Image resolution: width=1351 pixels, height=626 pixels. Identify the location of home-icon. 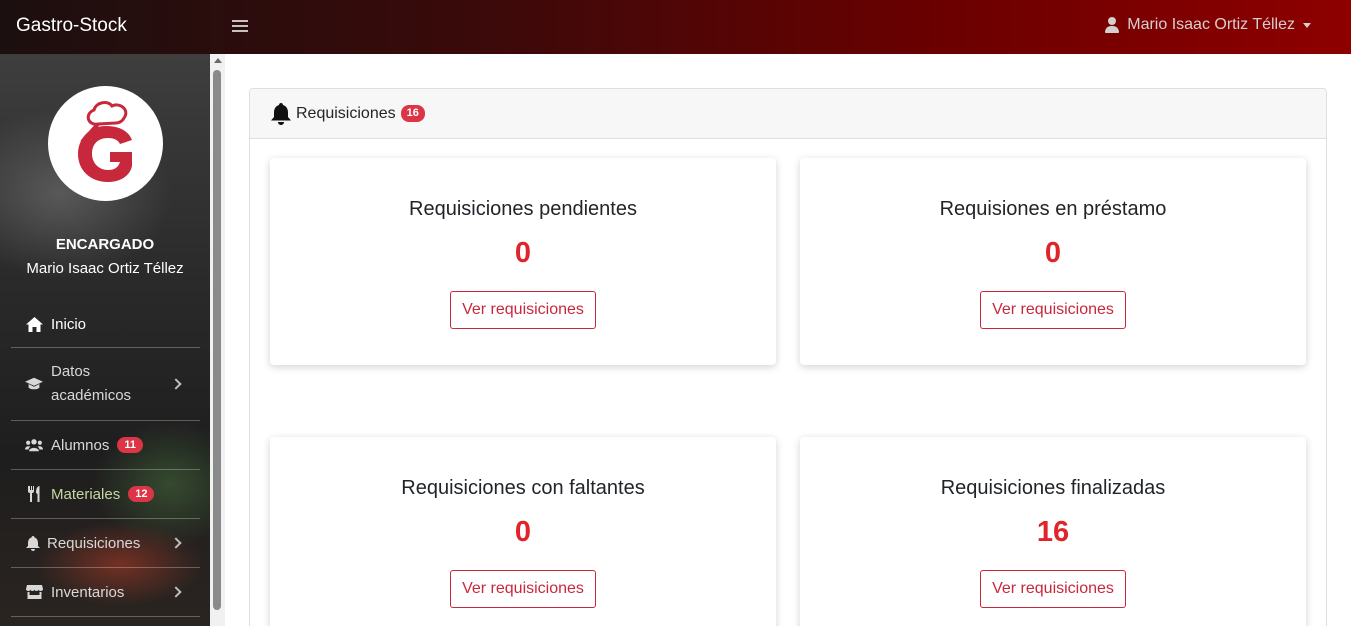
(34, 325).